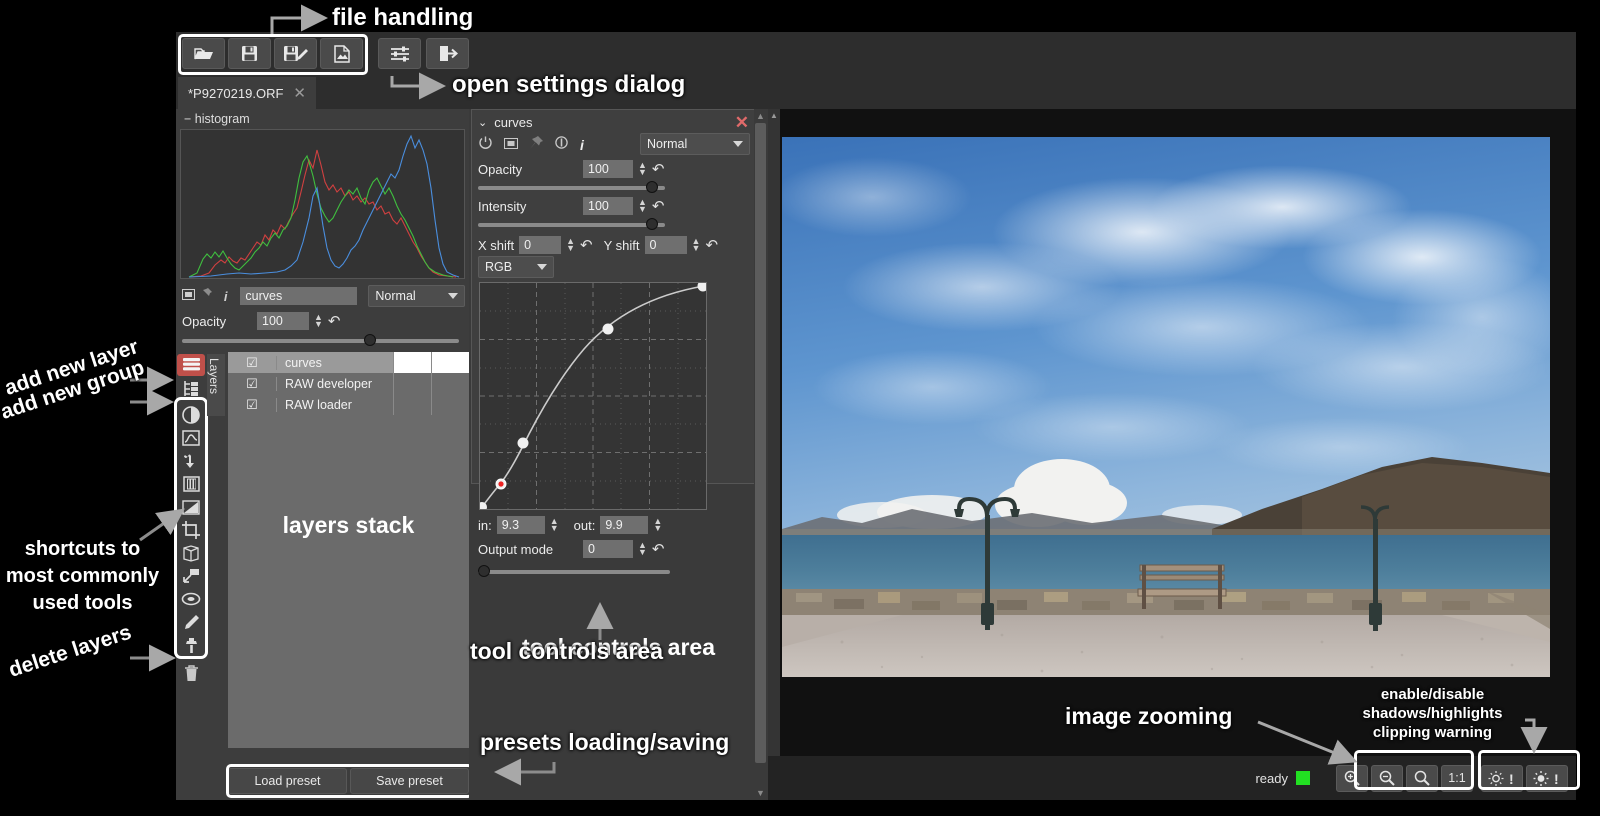 The height and width of the screenshot is (816, 1600). Describe the element at coordinates (287, 781) in the screenshot. I see `load-preset-button: Load preset` at that location.